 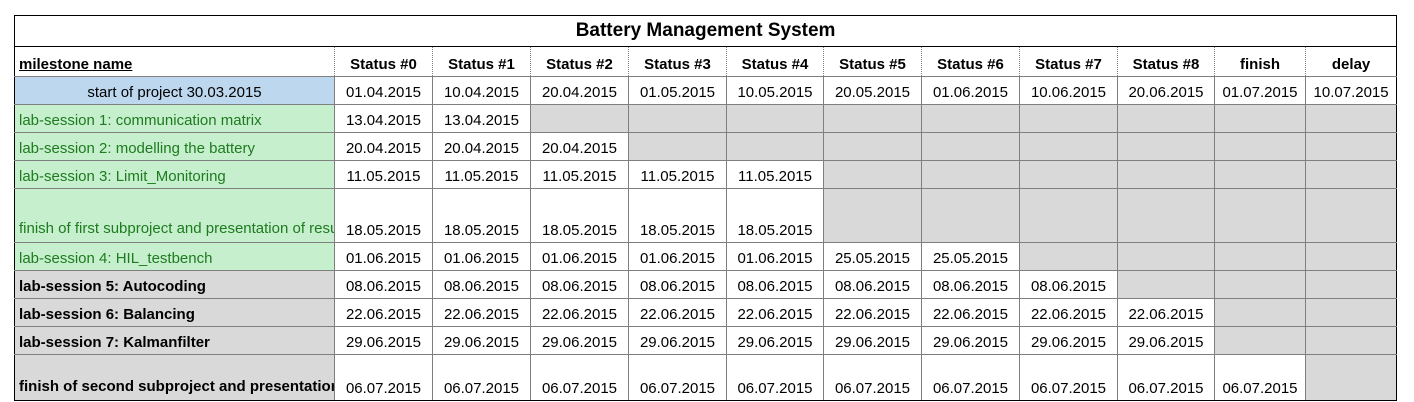 I want to click on status-date-cell: 13.04.2015, so click(x=383, y=118).